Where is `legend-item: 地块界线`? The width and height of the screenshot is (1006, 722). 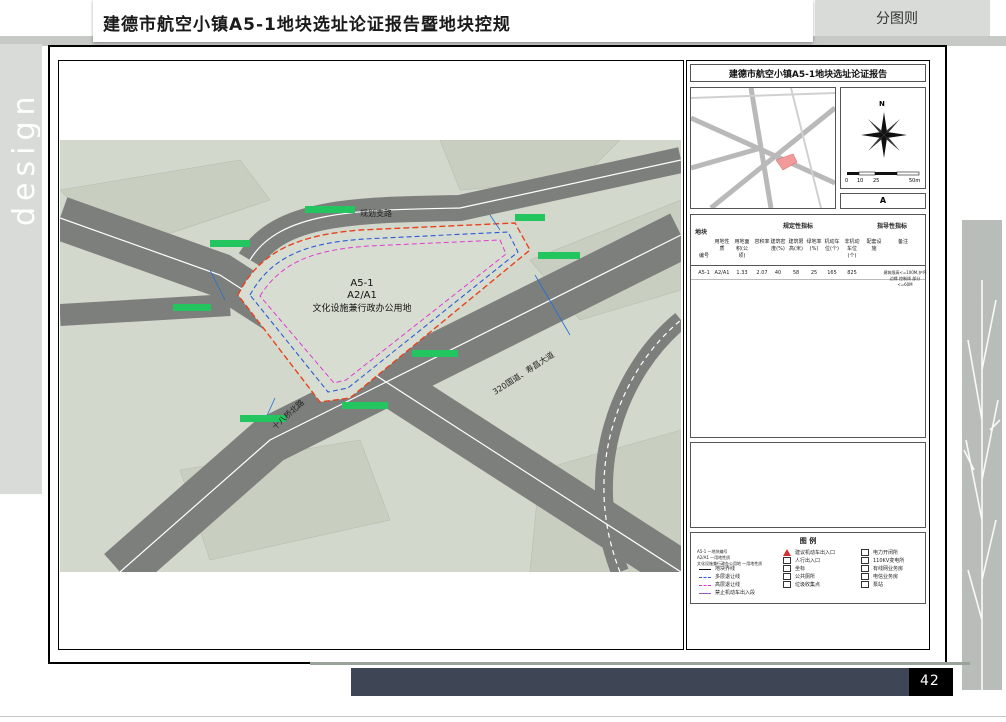 legend-item: 地块界线 is located at coordinates (725, 569).